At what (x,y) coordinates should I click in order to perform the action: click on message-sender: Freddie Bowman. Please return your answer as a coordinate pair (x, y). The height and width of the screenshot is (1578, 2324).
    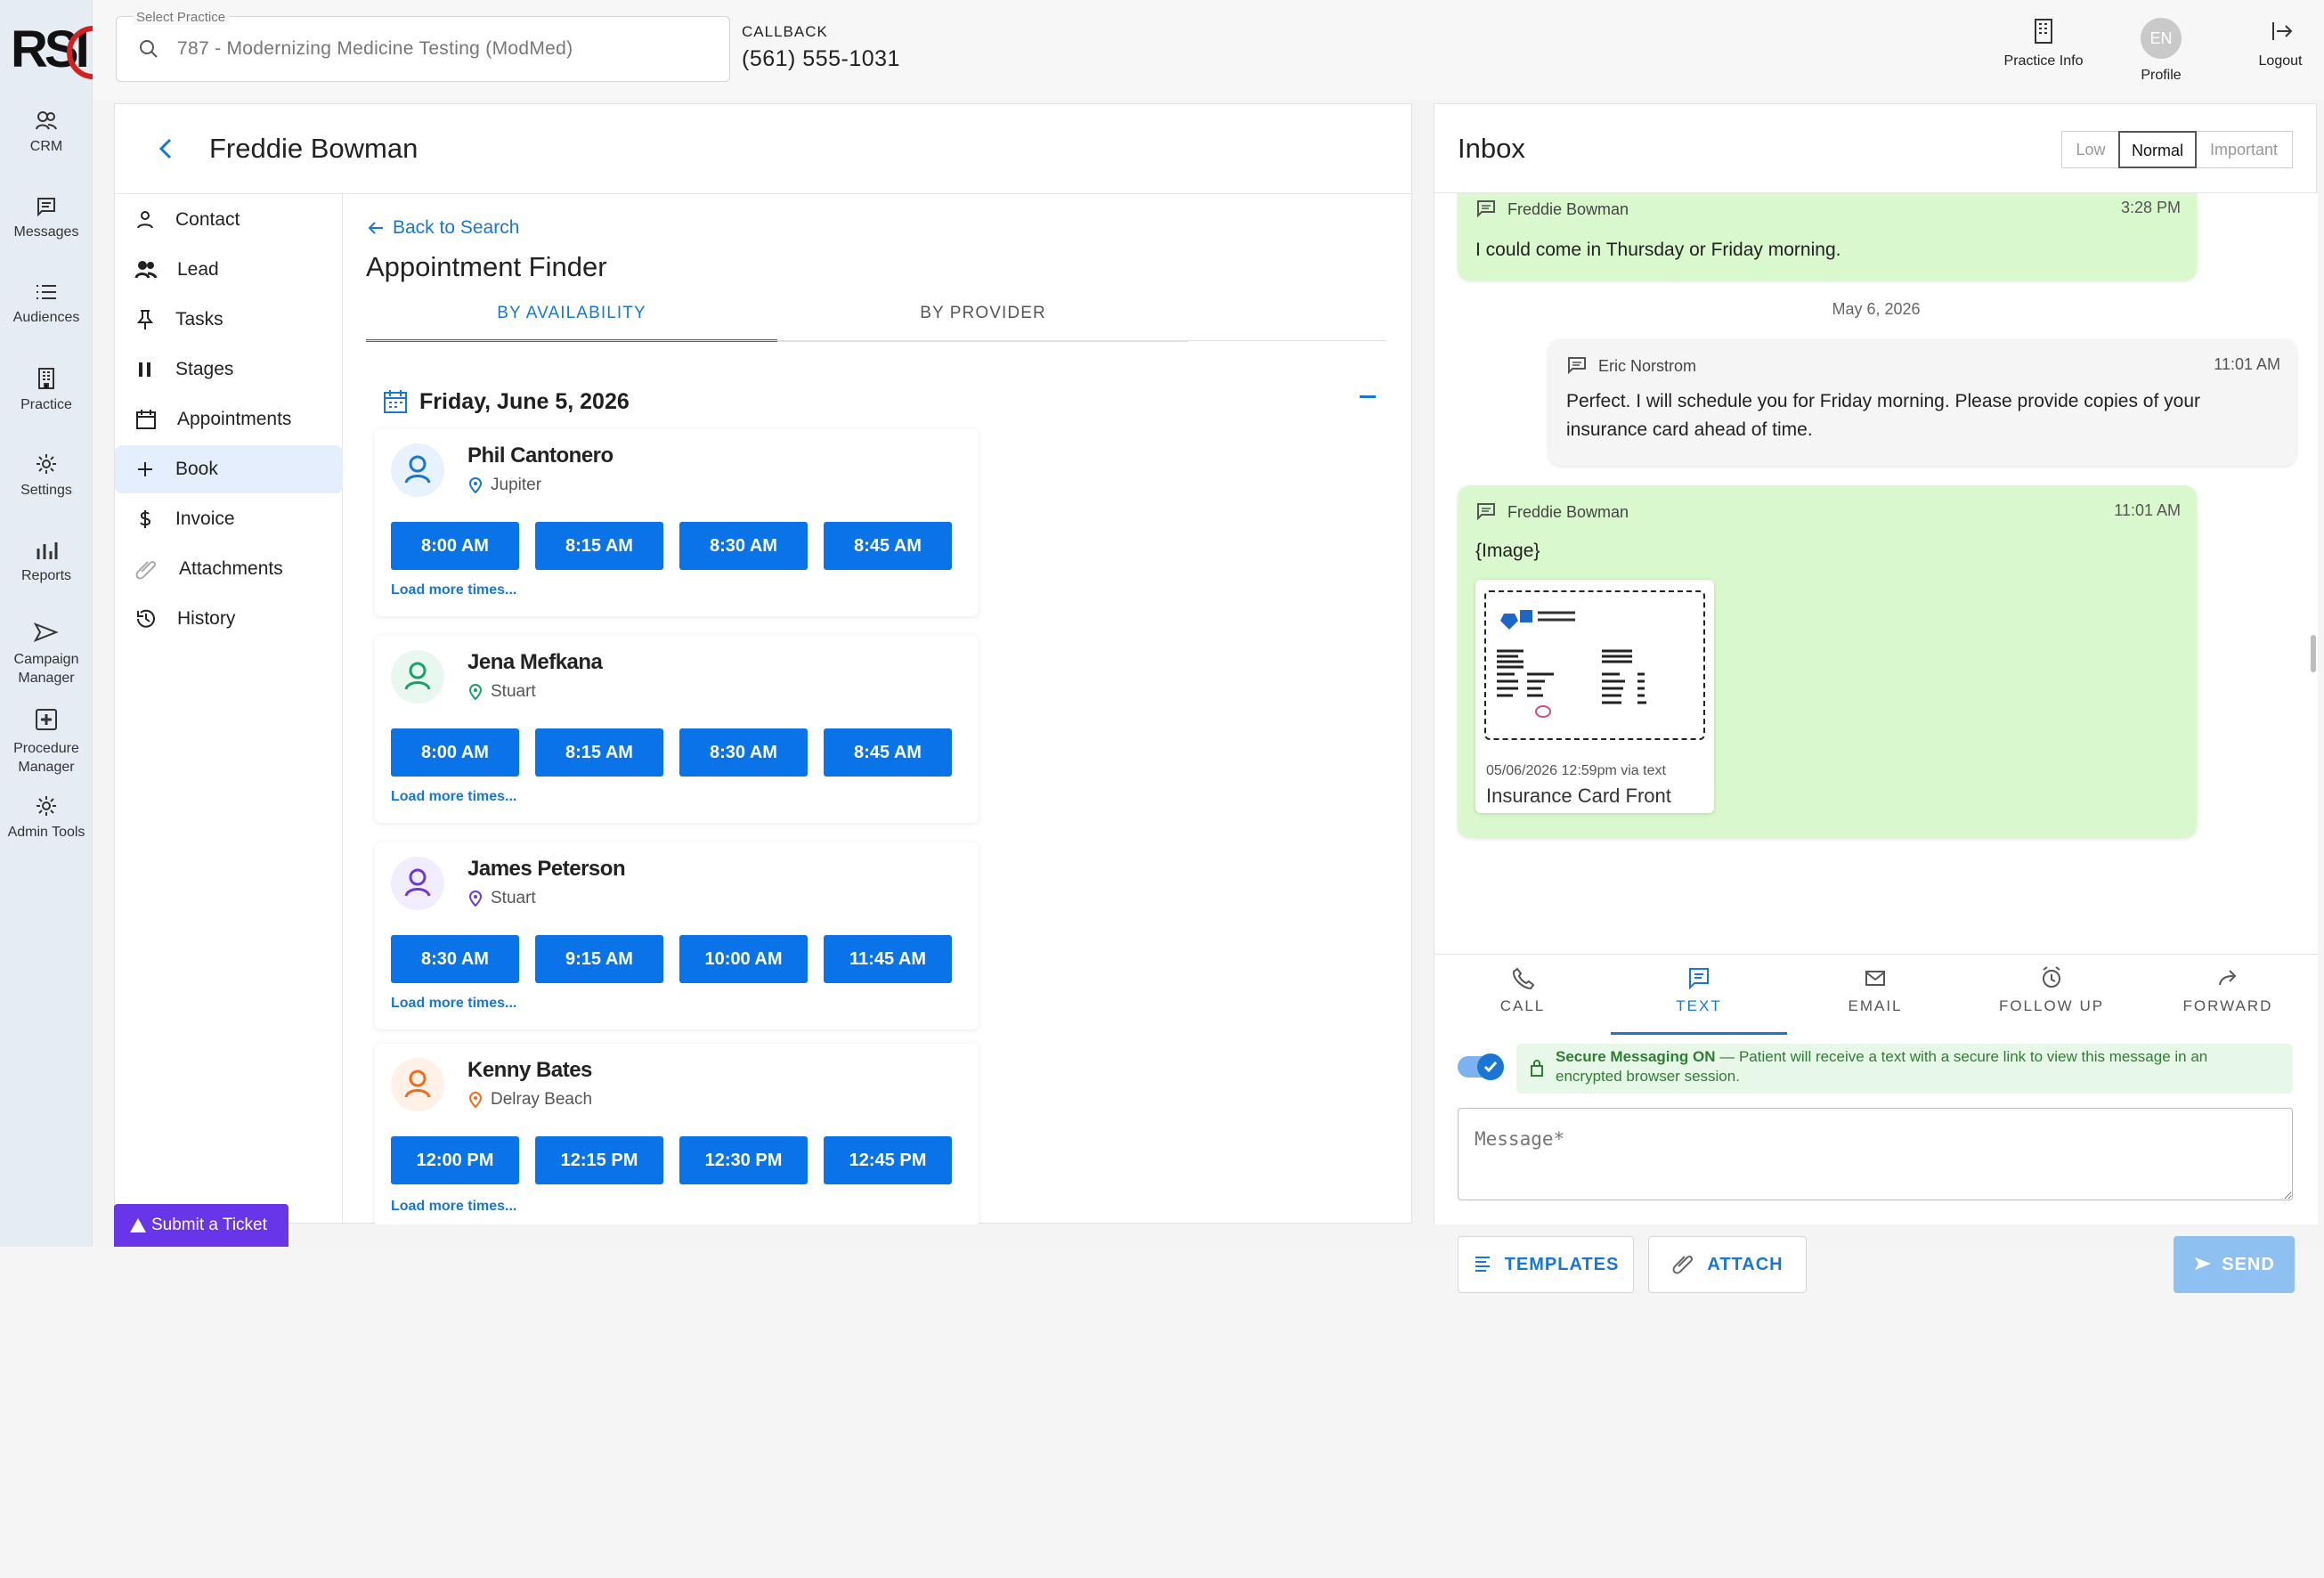
    Looking at the image, I should click on (1568, 209).